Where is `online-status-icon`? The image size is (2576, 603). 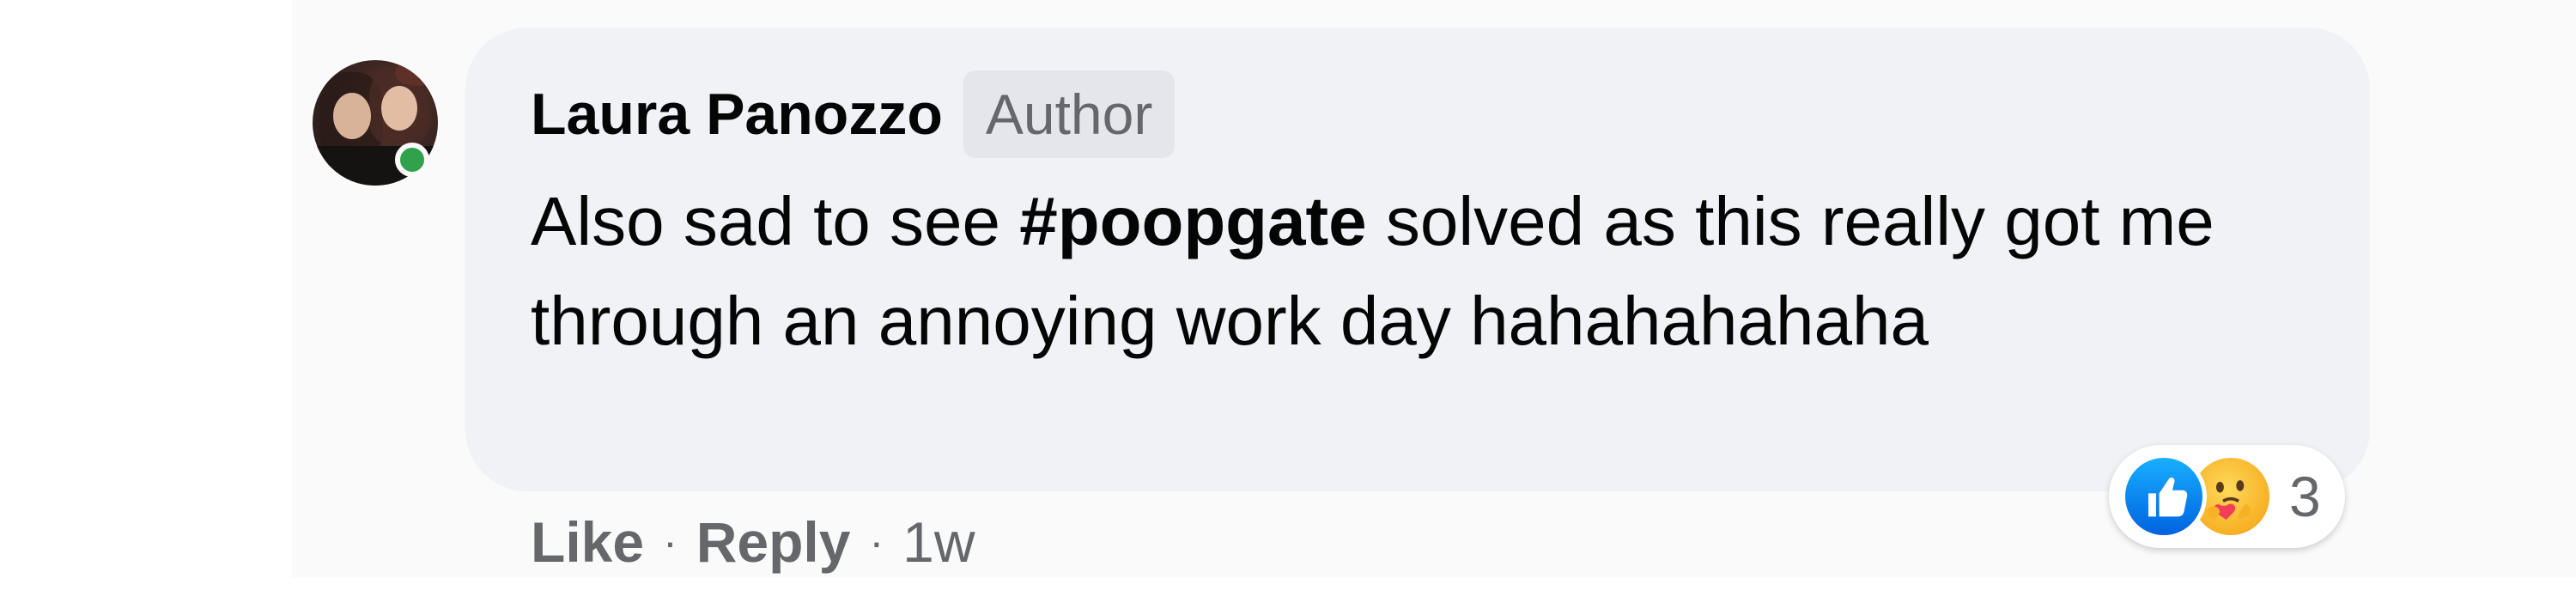
online-status-icon is located at coordinates (412, 160).